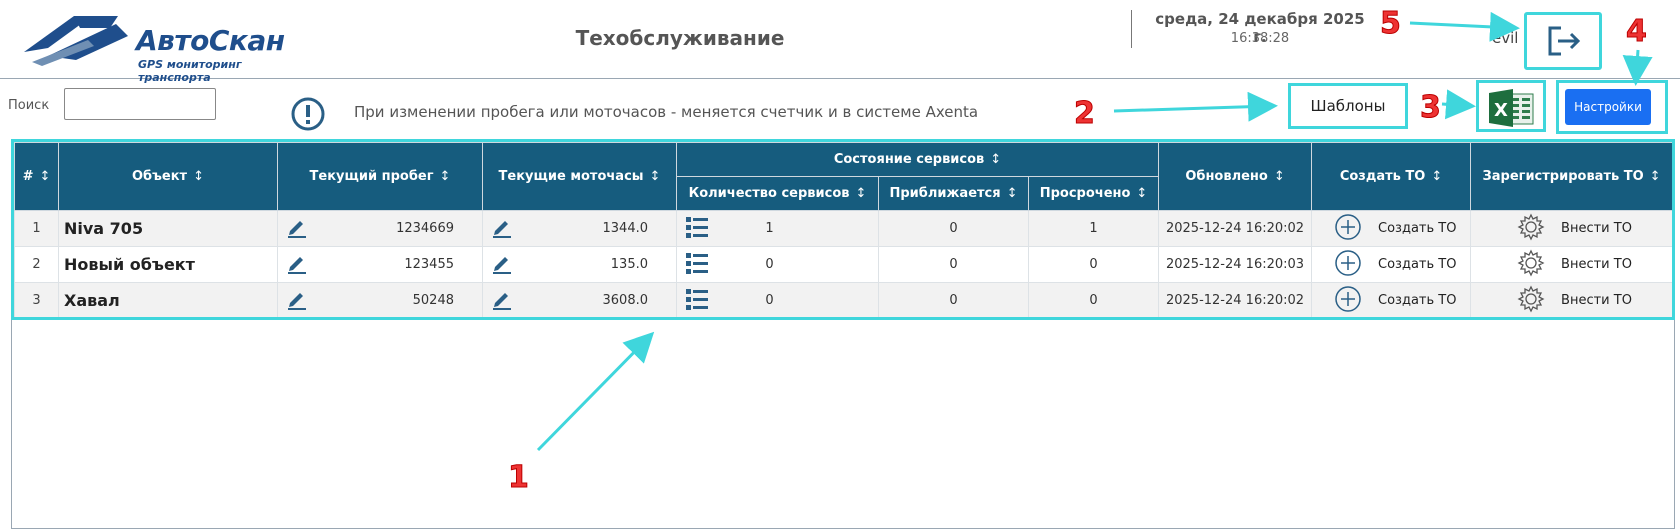 This screenshot has height=529, width=1680. What do you see at coordinates (1085, 114) in the screenshot?
I see `annotation-label-2: 2` at bounding box center [1085, 114].